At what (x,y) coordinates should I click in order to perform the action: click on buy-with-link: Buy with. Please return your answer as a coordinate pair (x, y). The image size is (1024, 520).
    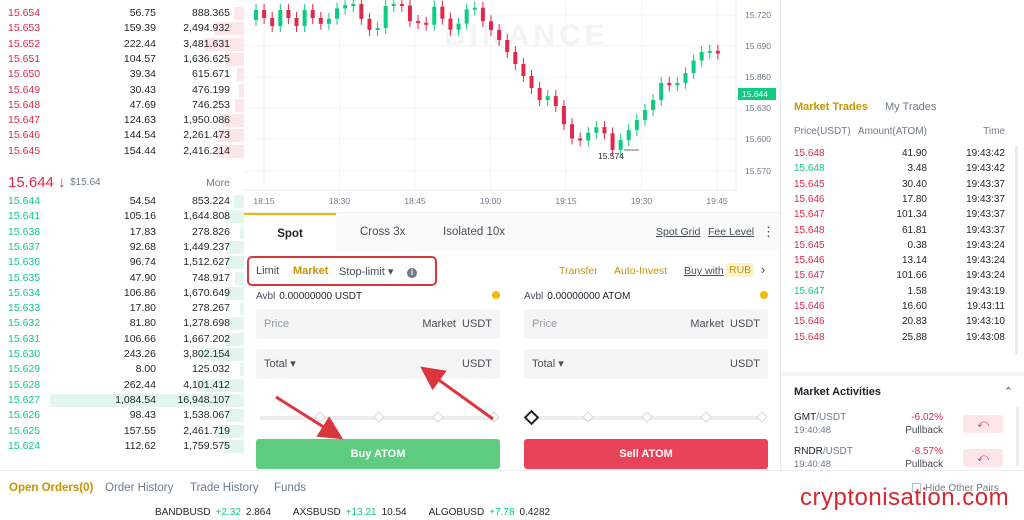
    Looking at the image, I should click on (704, 271).